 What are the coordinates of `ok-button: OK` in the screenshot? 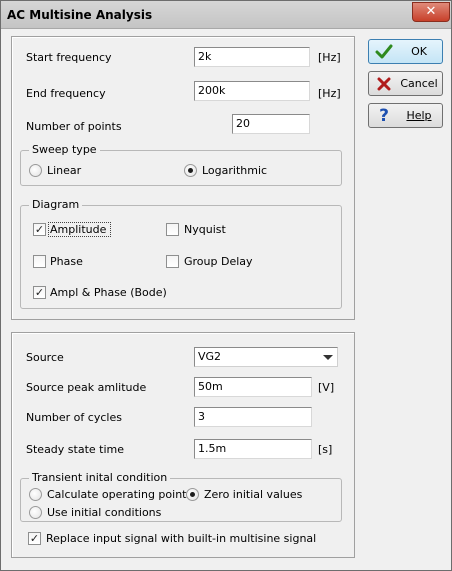 It's located at (405, 51).